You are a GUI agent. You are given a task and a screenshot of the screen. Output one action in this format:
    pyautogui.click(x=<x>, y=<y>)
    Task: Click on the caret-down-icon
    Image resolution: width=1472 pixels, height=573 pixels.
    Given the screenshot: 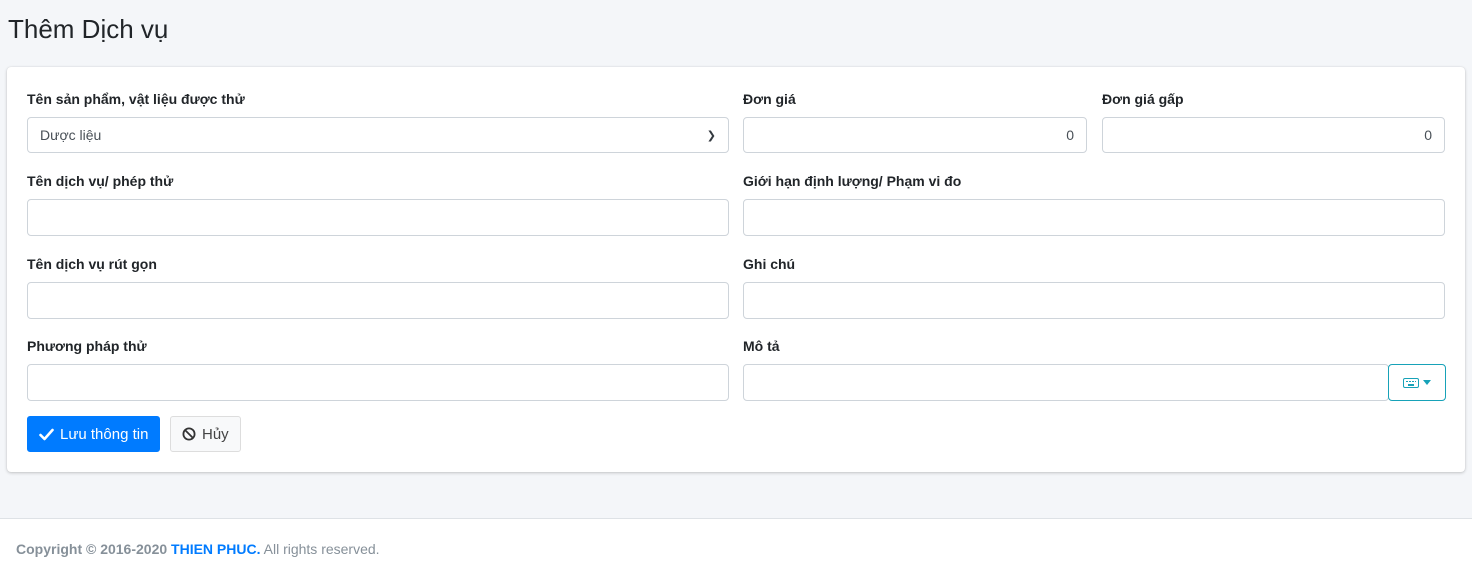 What is the action you would take?
    pyautogui.click(x=1427, y=382)
    